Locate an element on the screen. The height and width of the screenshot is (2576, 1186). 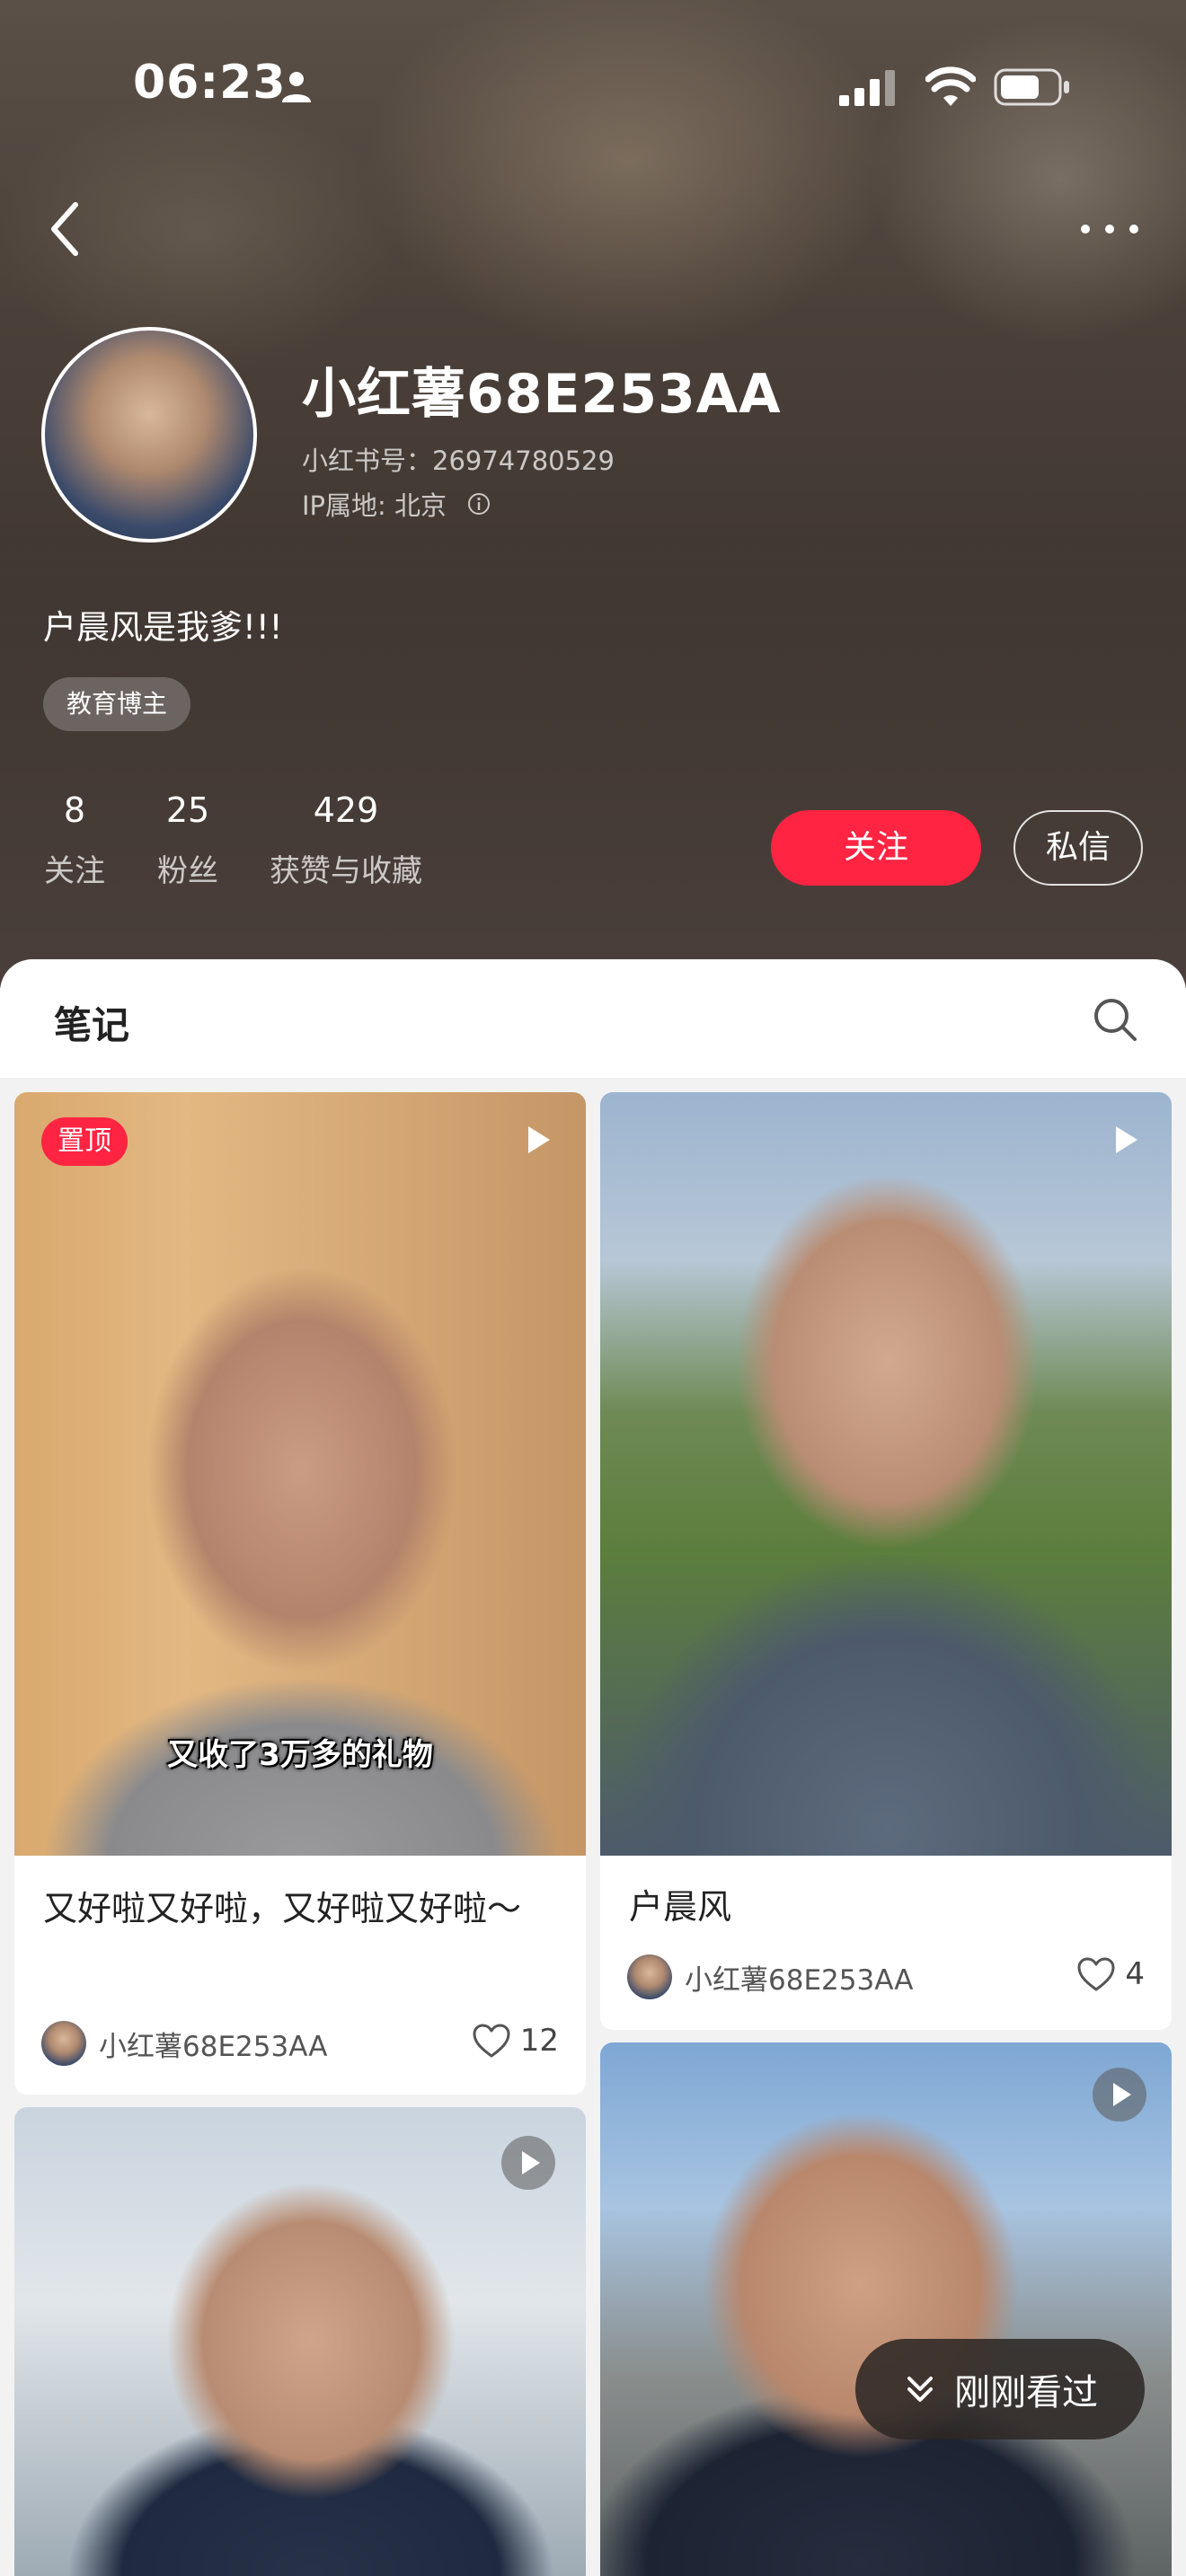
stat-fans-number: 25 is located at coordinates (187, 810).